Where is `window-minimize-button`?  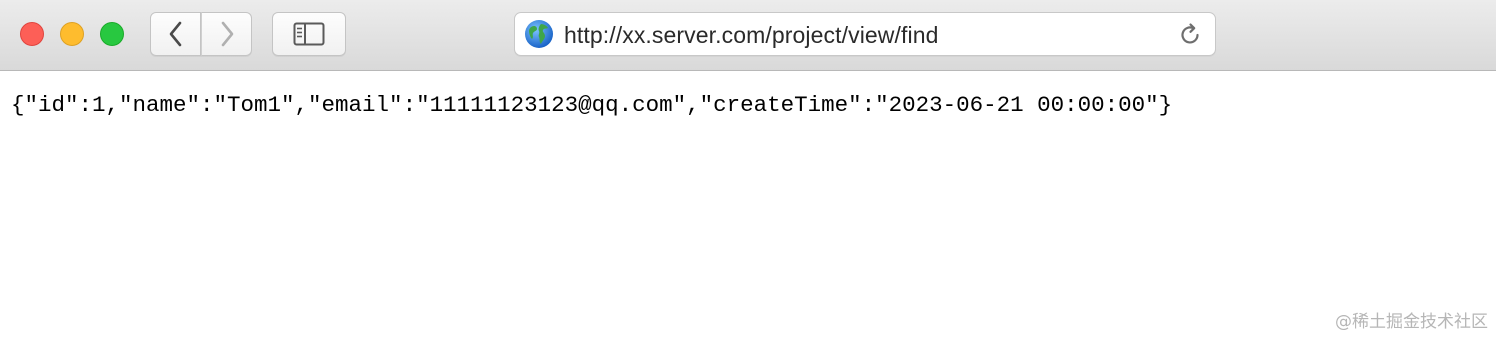 window-minimize-button is located at coordinates (72, 34).